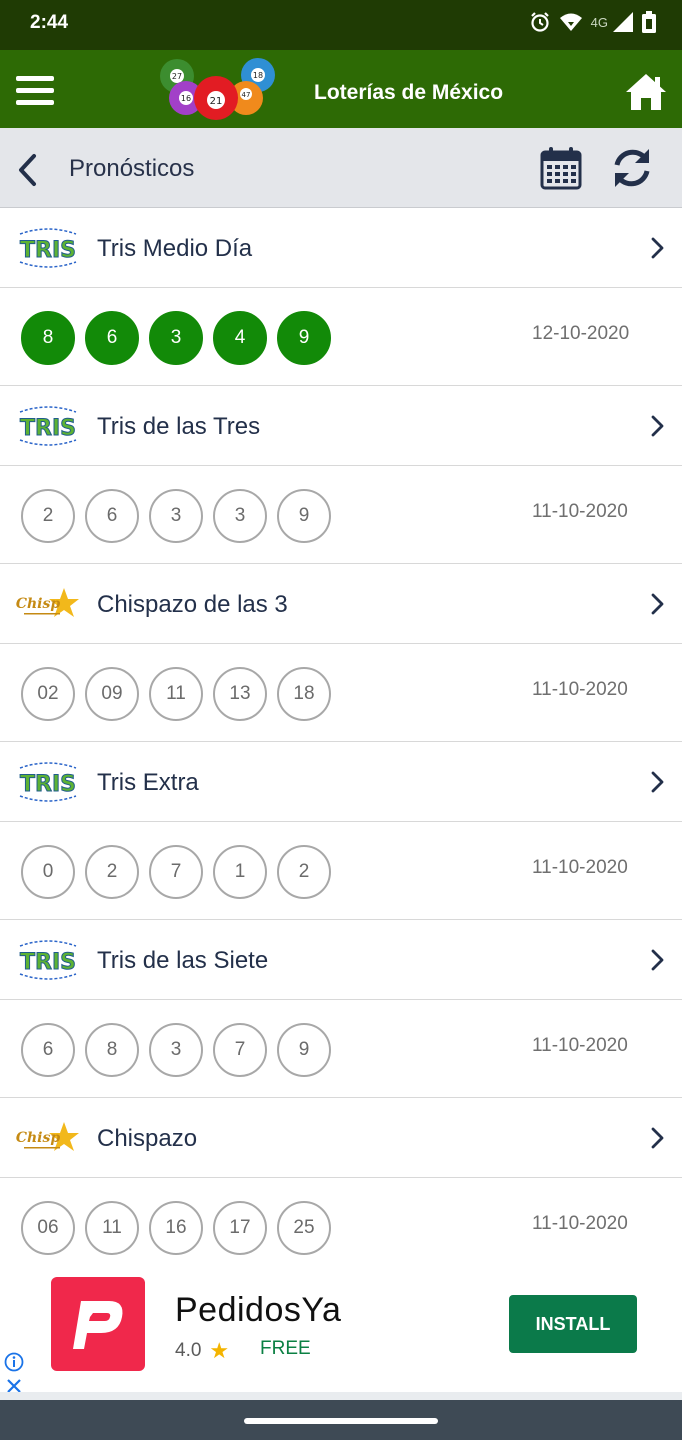 The width and height of the screenshot is (682, 1440). Describe the element at coordinates (240, 694) in the screenshot. I see `number-ball: 13` at that location.